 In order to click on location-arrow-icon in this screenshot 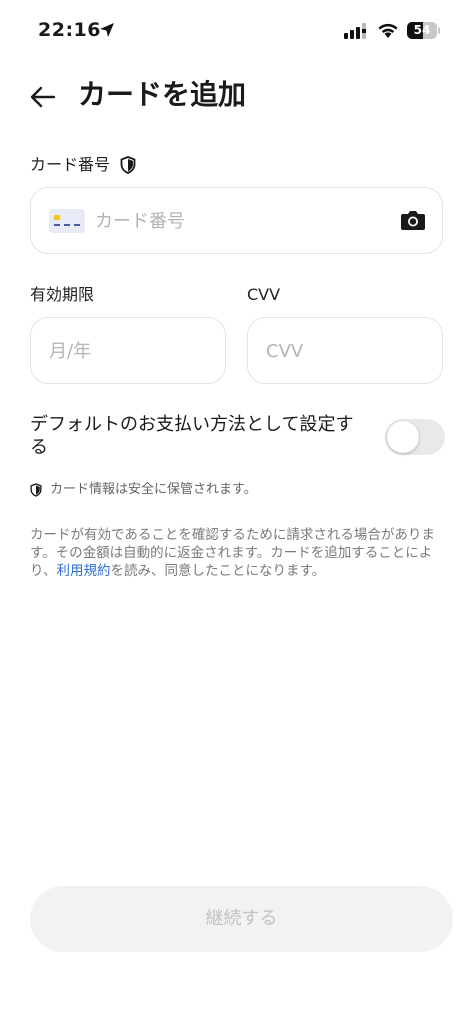, I will do `click(107, 30)`.